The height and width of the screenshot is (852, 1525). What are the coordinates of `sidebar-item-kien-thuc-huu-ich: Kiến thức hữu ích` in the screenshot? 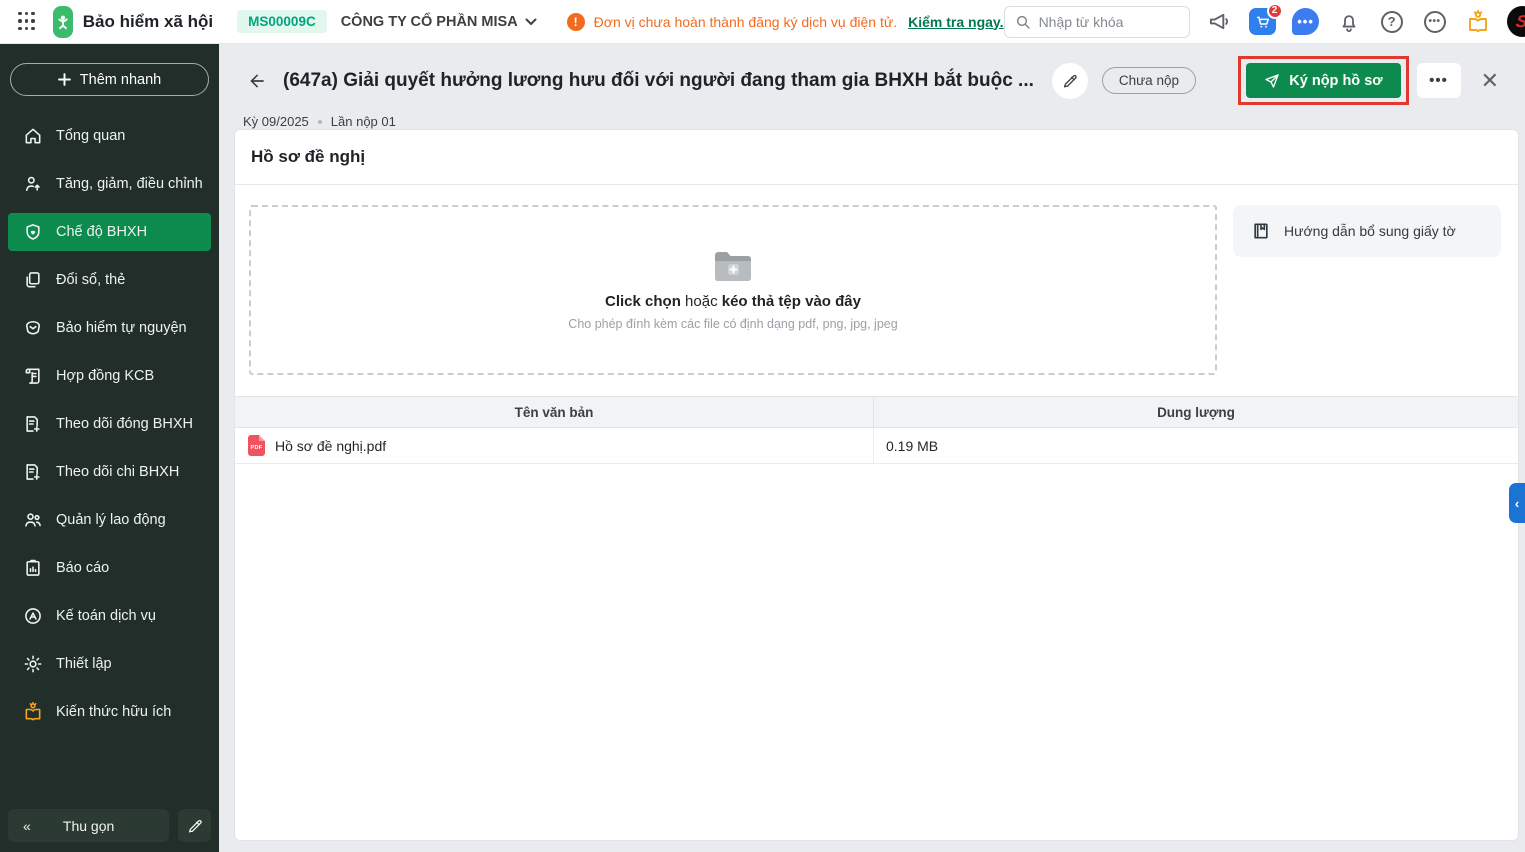 It's located at (109, 712).